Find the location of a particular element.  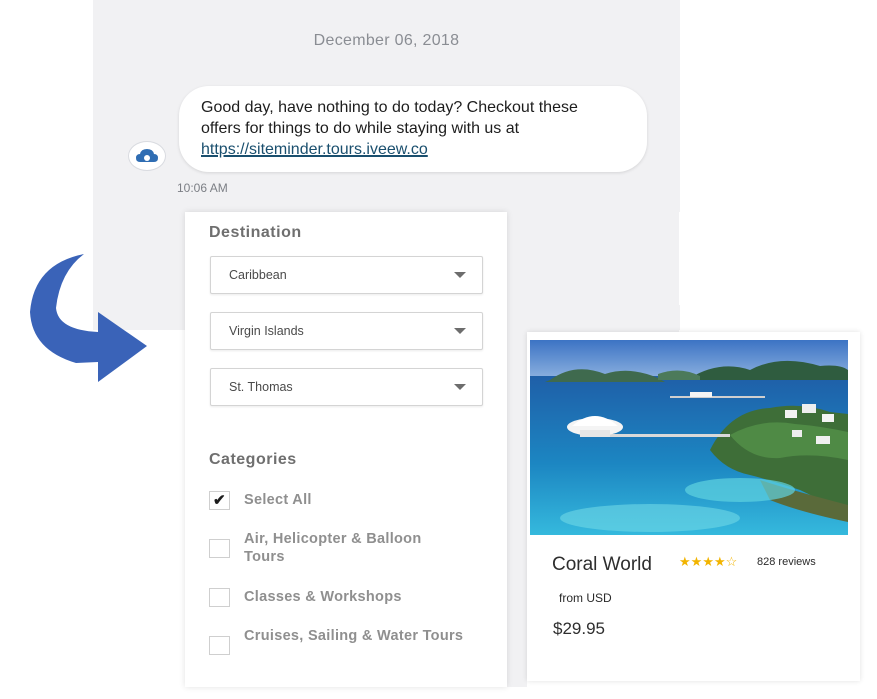

select-value: Virgin Islands is located at coordinates (266, 331).